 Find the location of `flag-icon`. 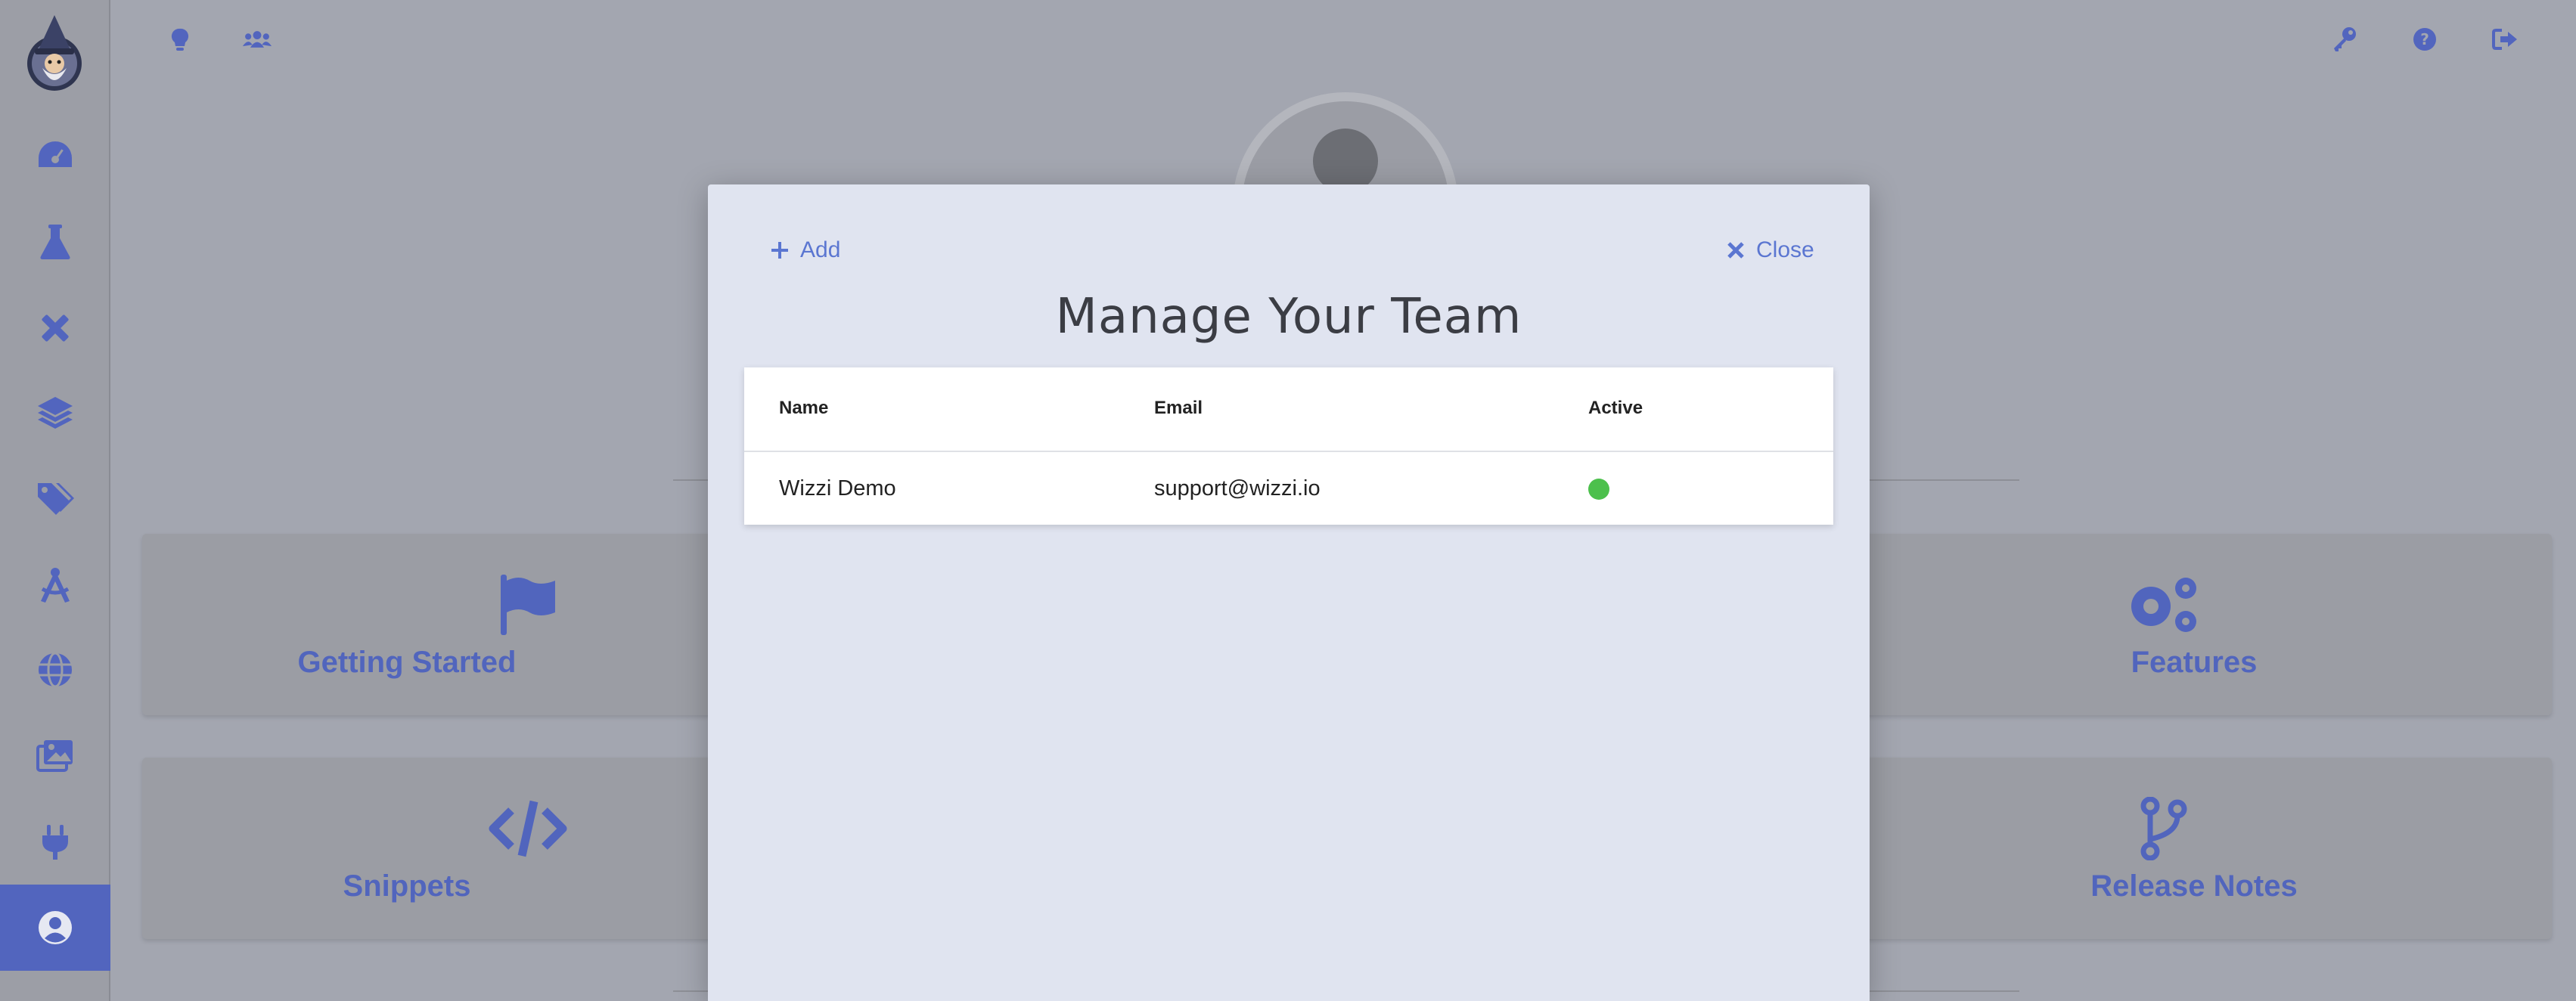

flag-icon is located at coordinates (528, 606).